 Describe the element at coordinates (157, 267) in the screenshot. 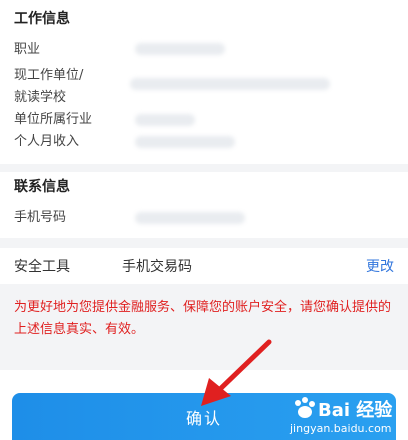

I see `security-tool-value: 手机交易码` at that location.